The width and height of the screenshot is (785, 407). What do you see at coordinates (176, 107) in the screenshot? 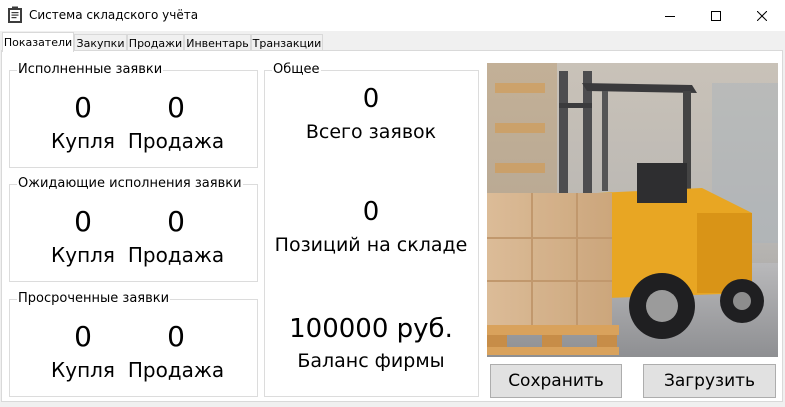
I see `fulfilled-sell-value: 0` at bounding box center [176, 107].